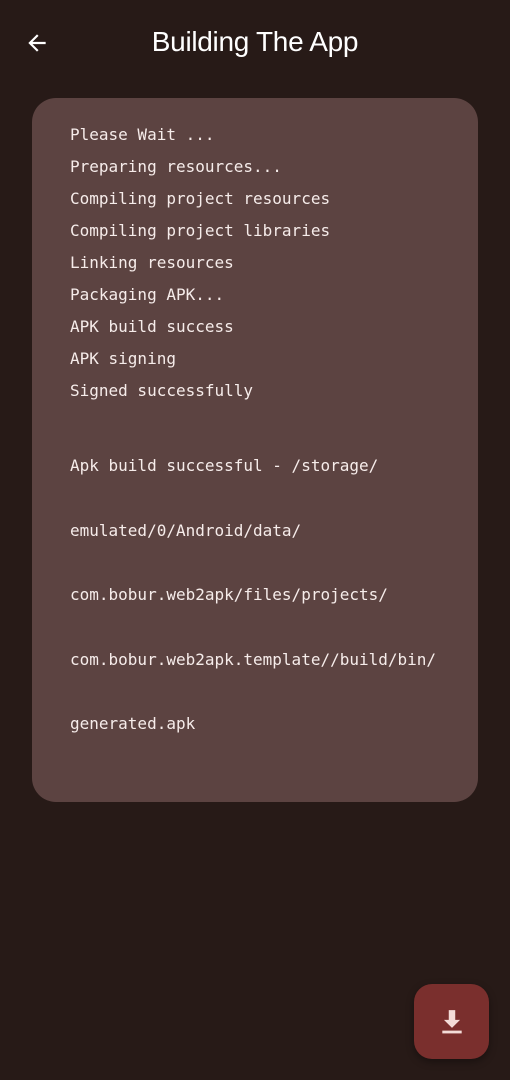 This screenshot has width=510, height=1080. I want to click on log-line-final-segment: com.bobur.web2apk.template//build/bin/, so click(253, 659).